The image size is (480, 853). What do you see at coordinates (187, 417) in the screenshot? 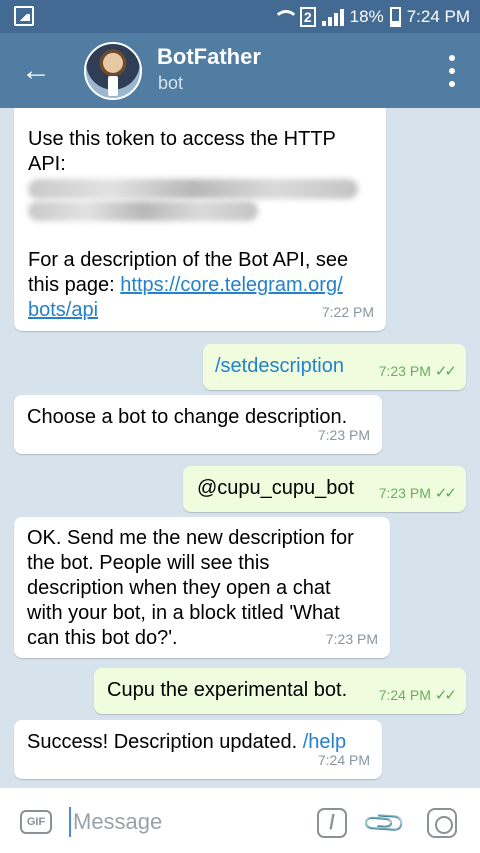
I see `message-text: Choose a bot to change description.` at bounding box center [187, 417].